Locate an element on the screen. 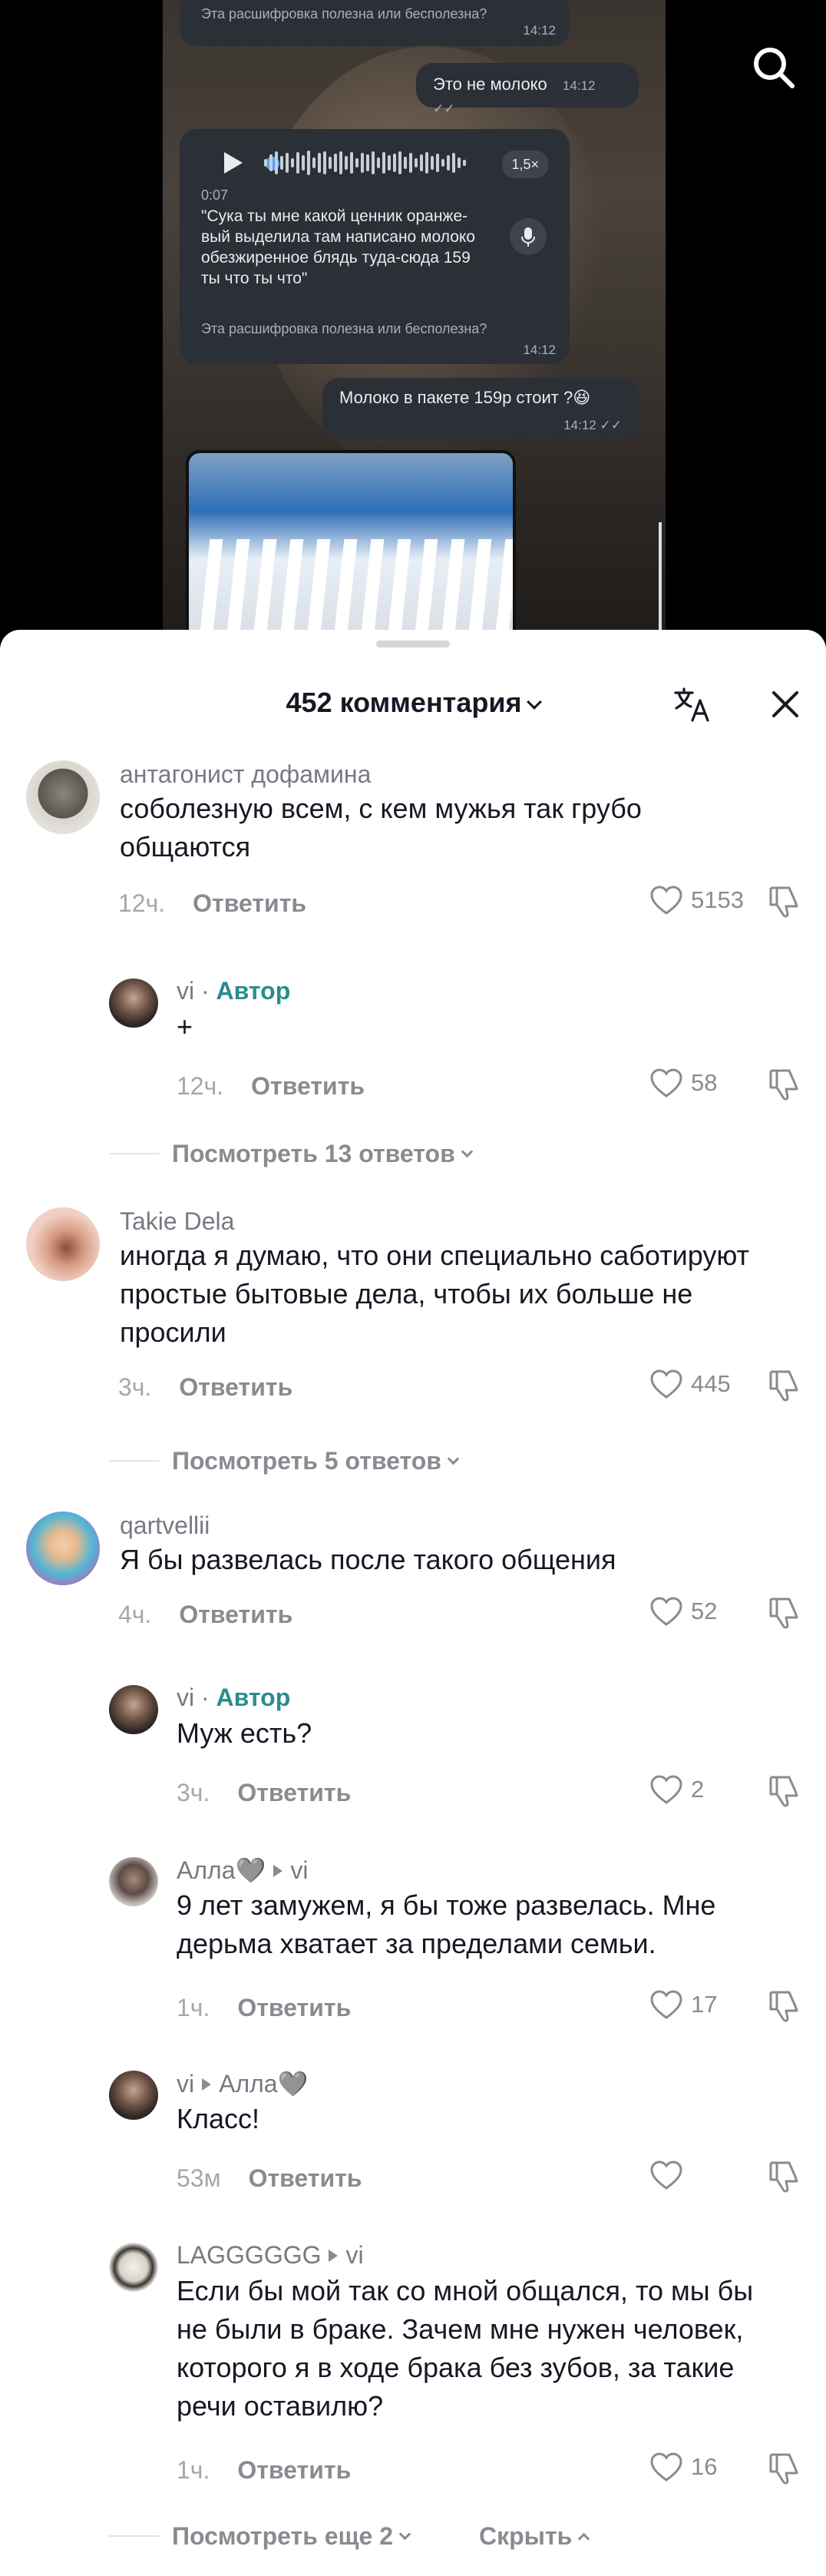 The height and width of the screenshot is (2576, 826). comment-text: Муж есть? is located at coordinates (244, 1733).